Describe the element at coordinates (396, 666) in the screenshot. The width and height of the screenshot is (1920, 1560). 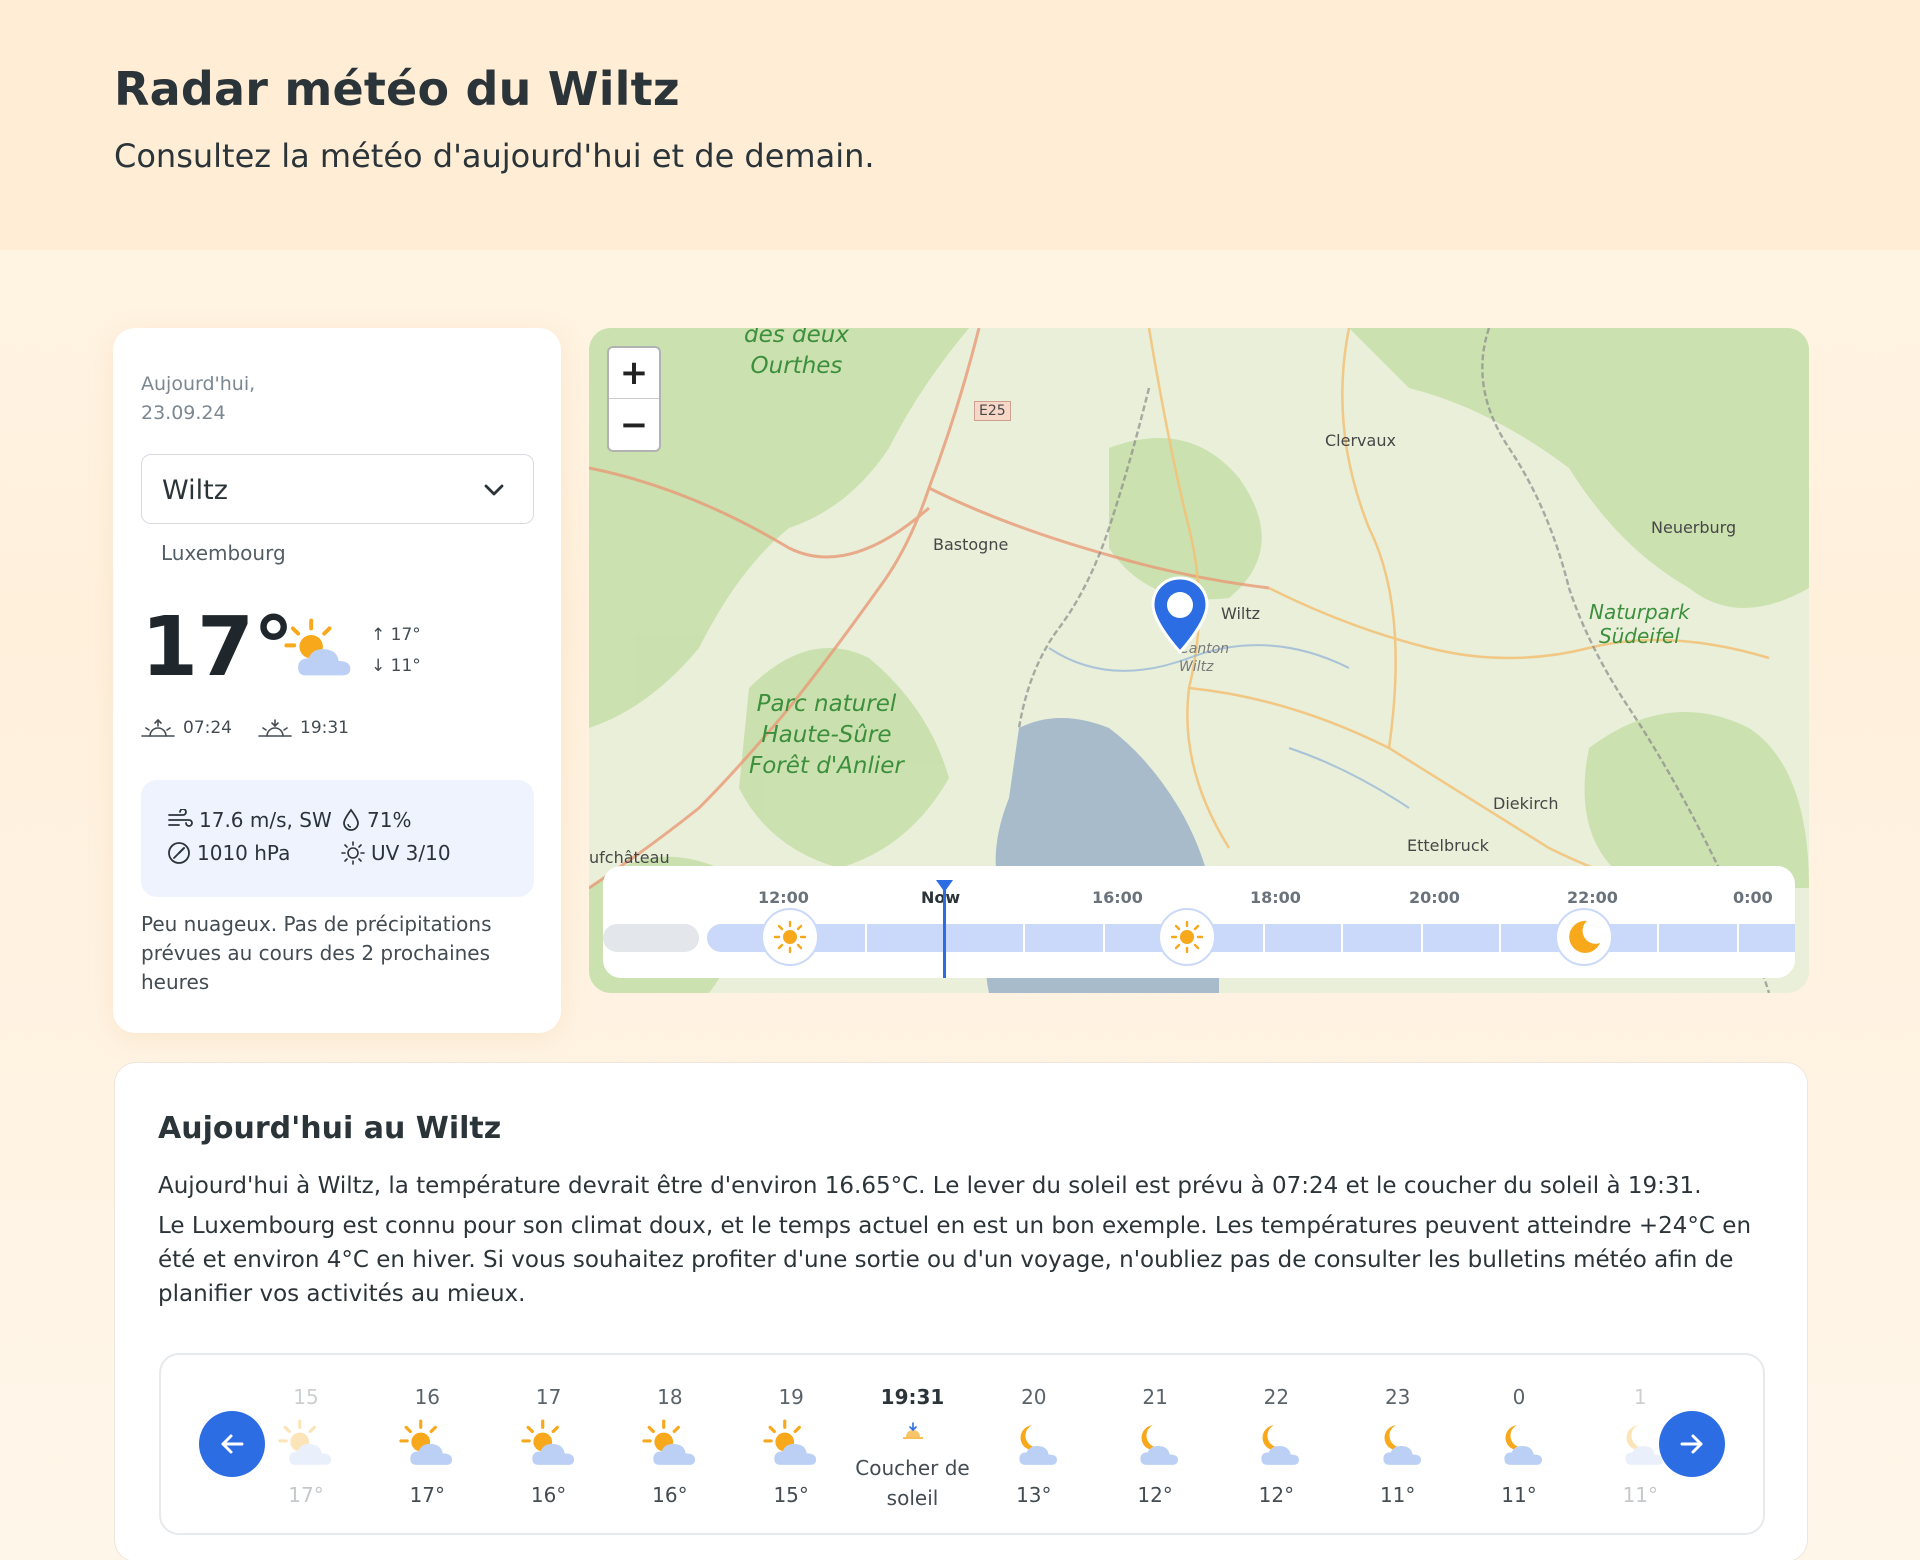
I see `low-temp: ↓ 11°` at that location.